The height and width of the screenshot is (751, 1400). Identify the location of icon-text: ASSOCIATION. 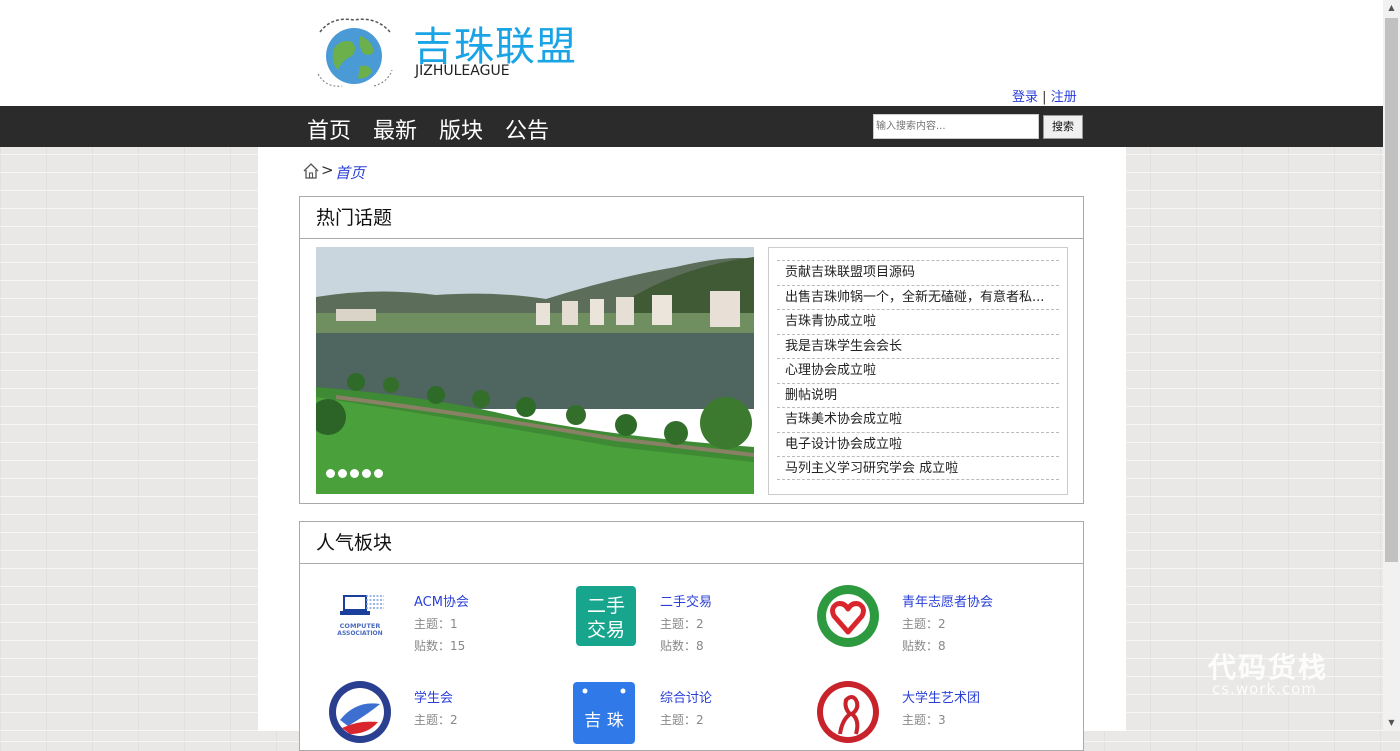
(359, 633).